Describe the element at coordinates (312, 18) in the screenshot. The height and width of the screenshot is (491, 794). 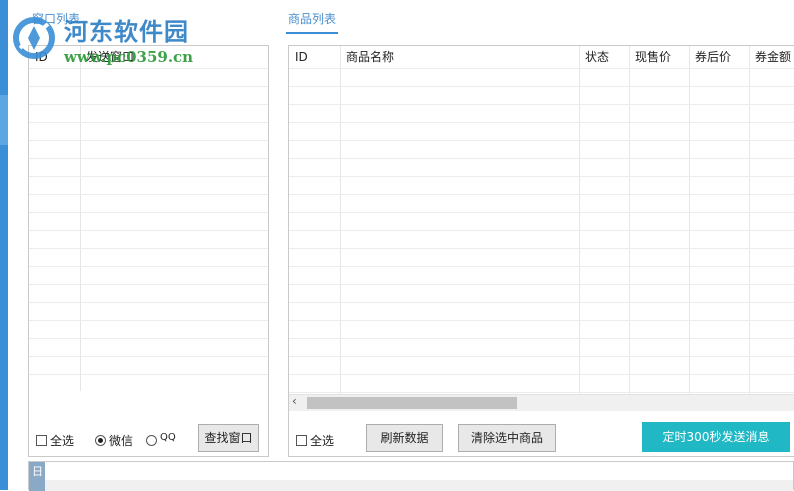
I see `tab-product-list: 商品列表` at that location.